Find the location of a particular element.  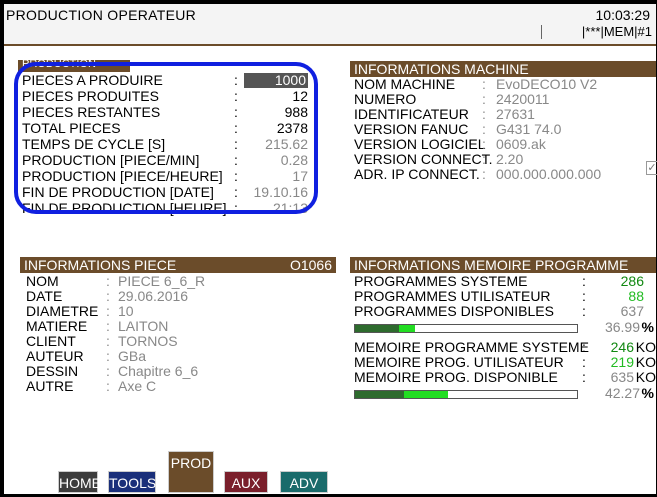

memory-row: PROGRAMMES DISPONIBLES: 637 is located at coordinates (505, 311).